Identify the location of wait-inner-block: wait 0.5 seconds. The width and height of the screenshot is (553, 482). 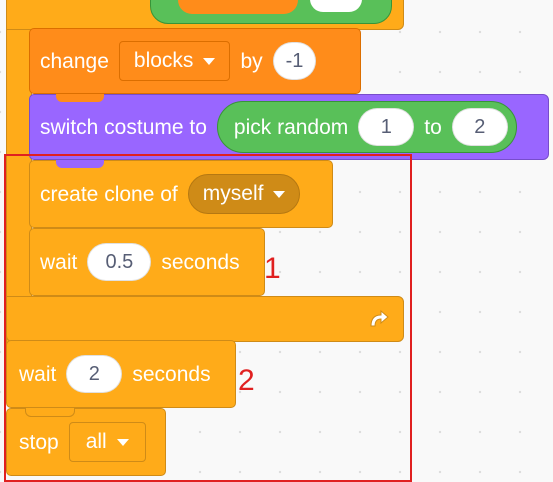
(147, 262).